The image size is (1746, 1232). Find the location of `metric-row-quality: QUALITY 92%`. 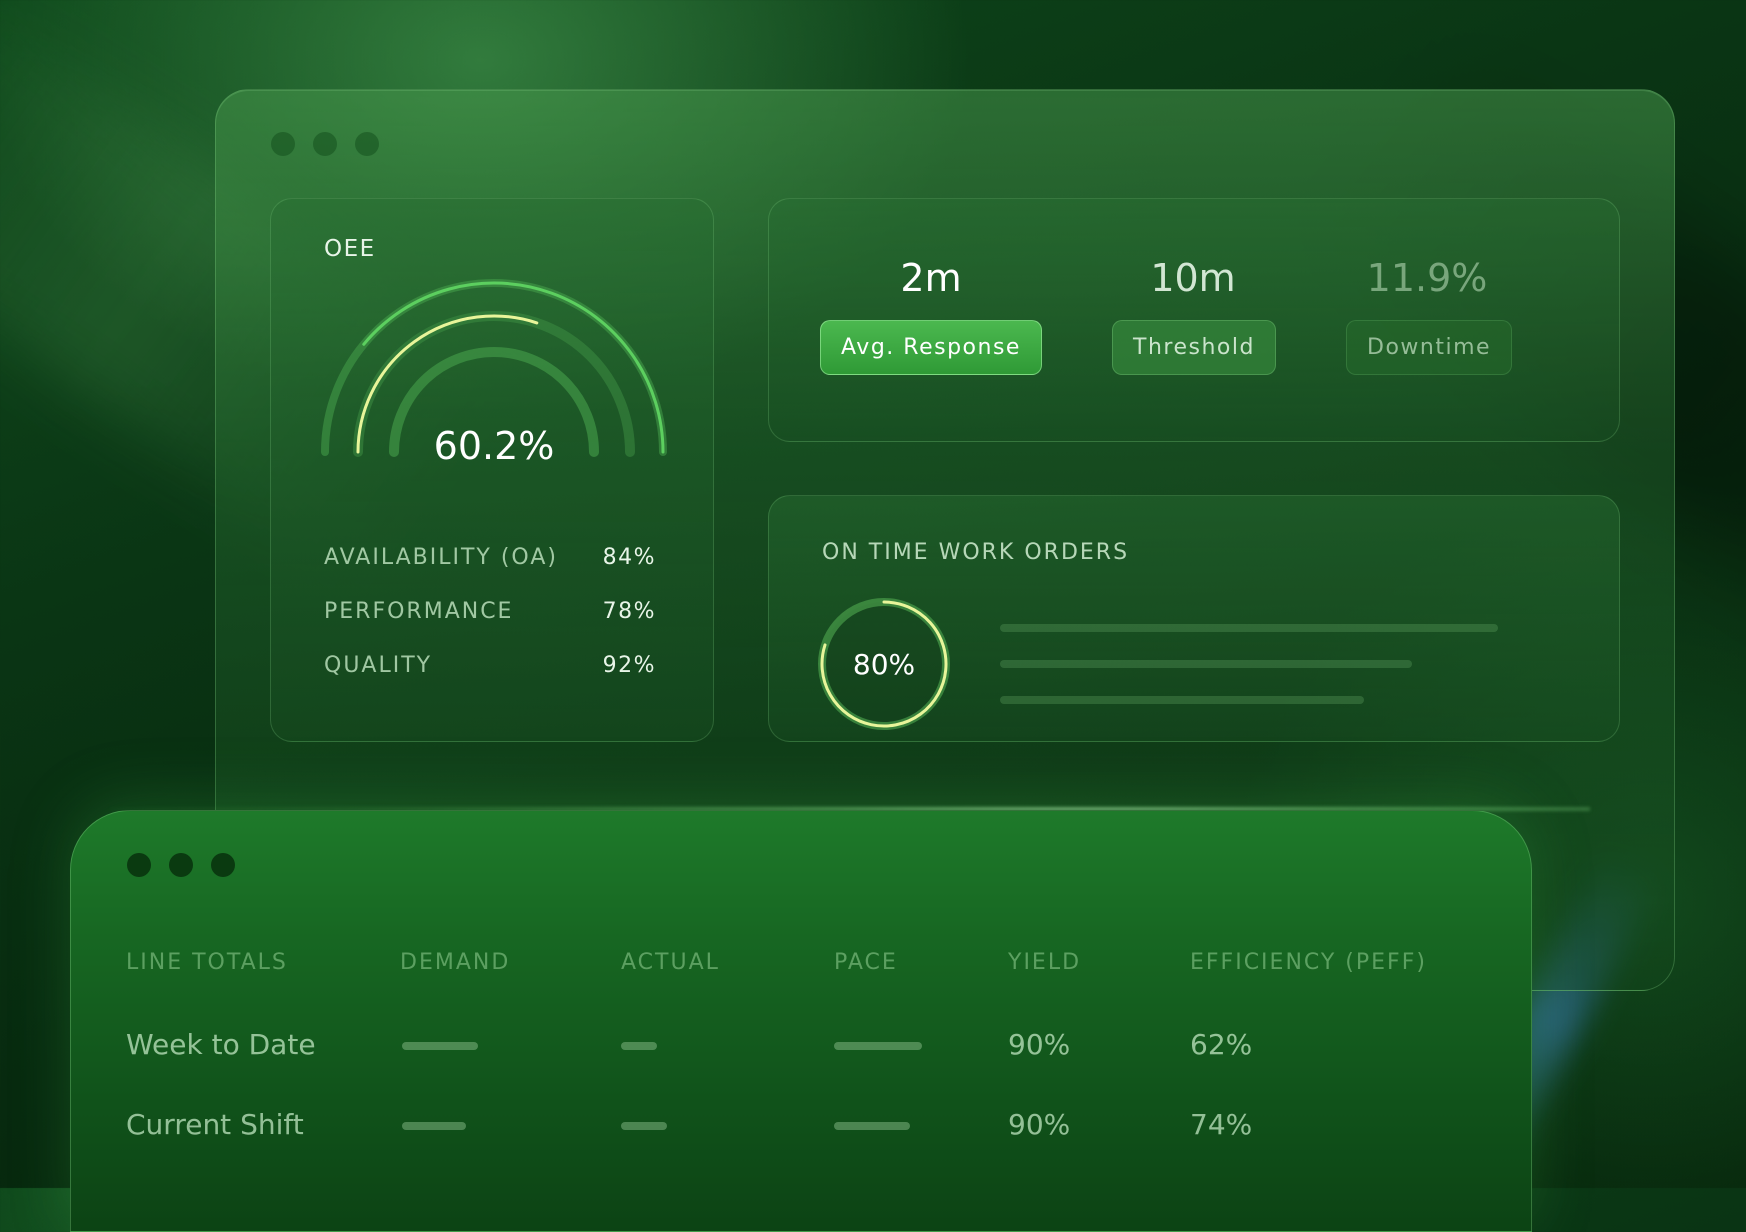

metric-row-quality: QUALITY 92% is located at coordinates (490, 665).